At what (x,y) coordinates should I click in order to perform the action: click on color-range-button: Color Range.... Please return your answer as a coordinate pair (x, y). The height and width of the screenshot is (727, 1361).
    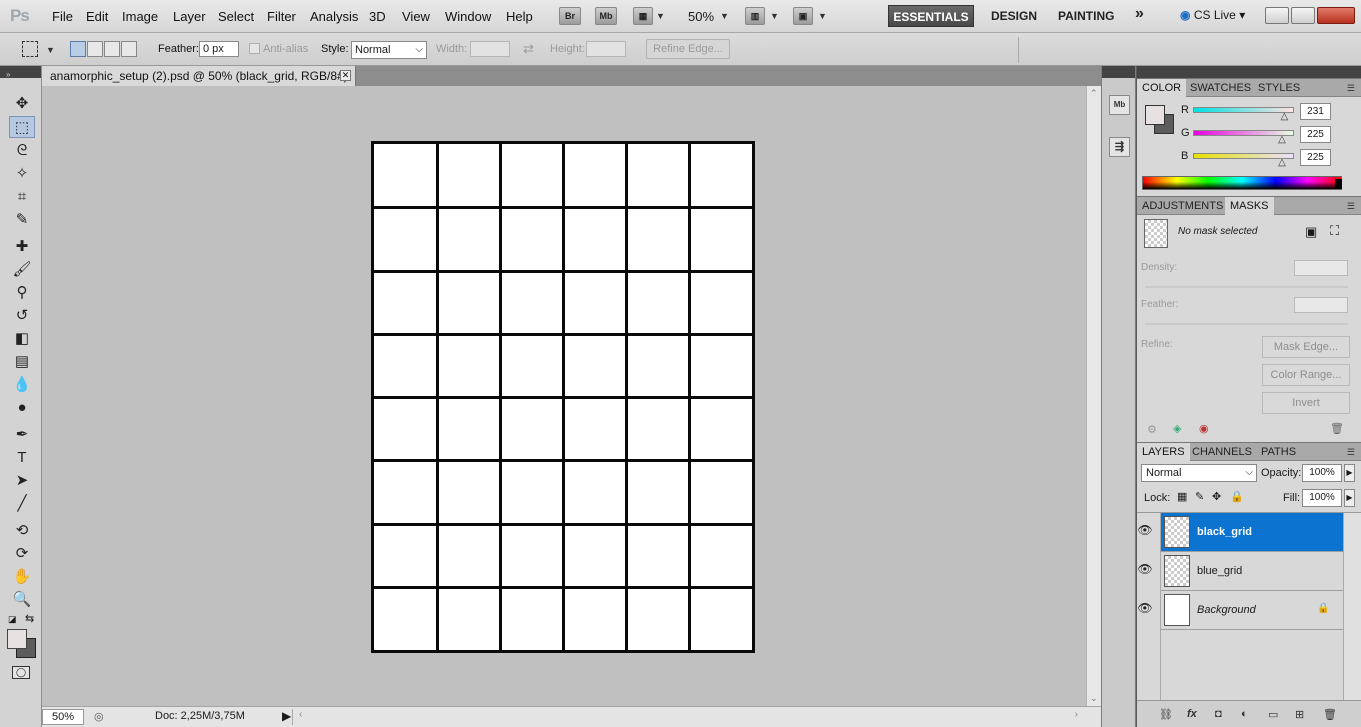
    Looking at the image, I should click on (1306, 375).